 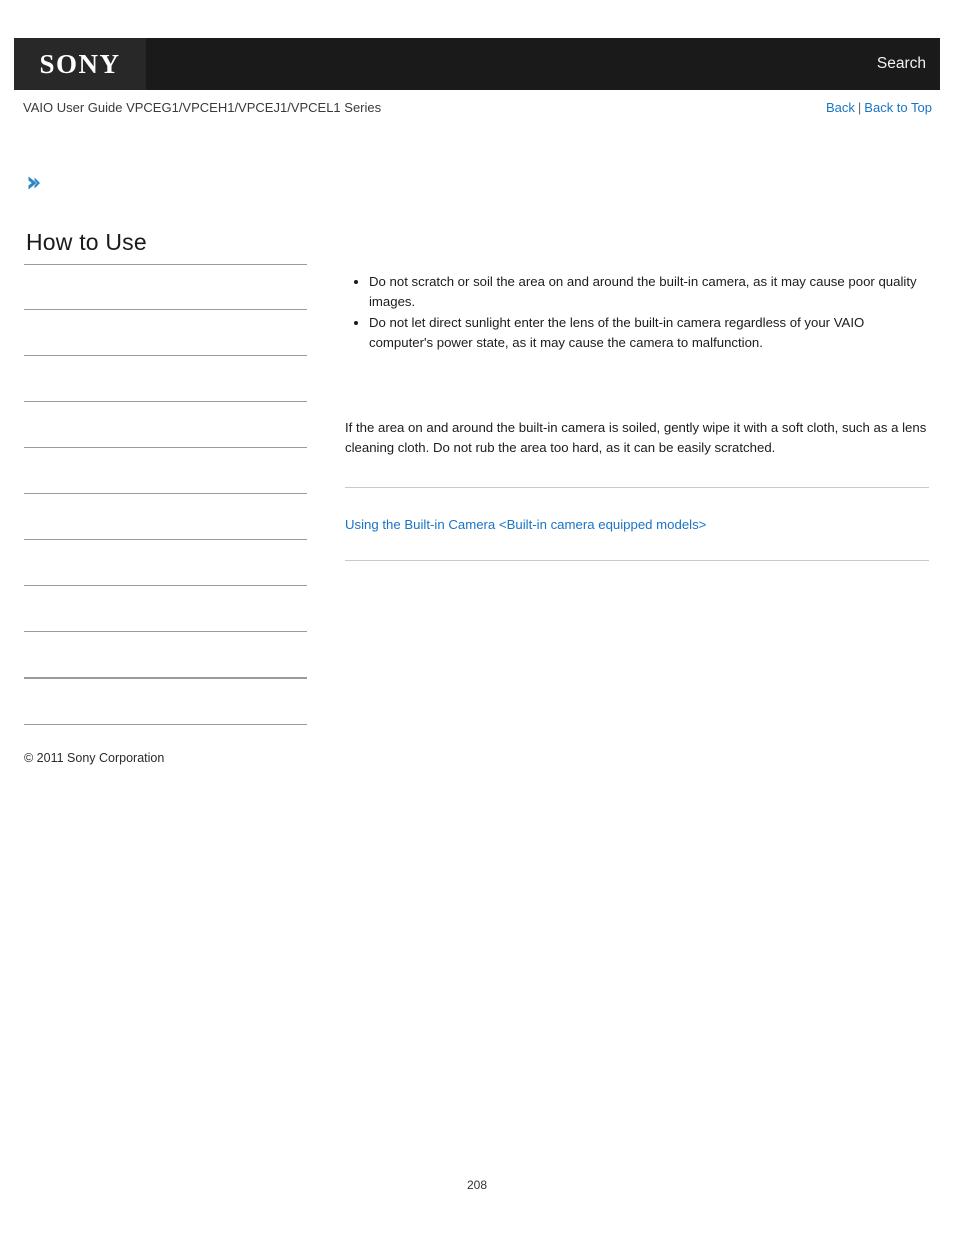 I want to click on site-header-bar: SONY Search, so click(x=477, y=64).